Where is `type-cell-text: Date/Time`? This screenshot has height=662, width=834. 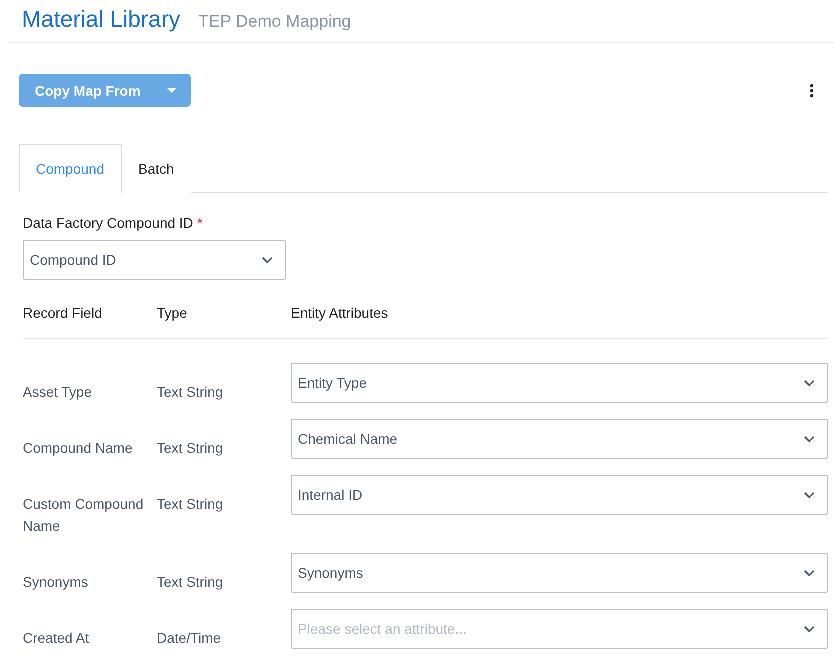 type-cell-text: Date/Time is located at coordinates (189, 638).